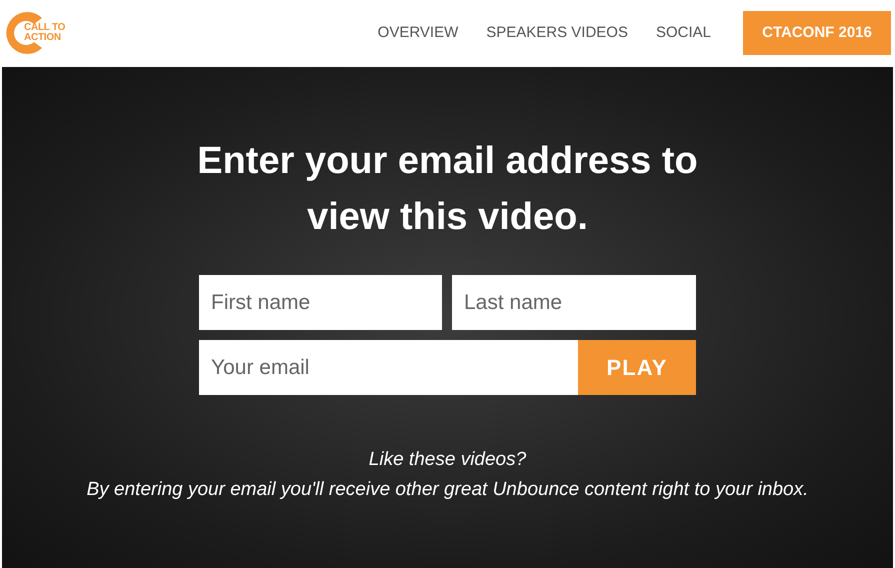  Describe the element at coordinates (447, 490) in the screenshot. I see `note-text: By entering your email you'll receive other great Unbounce content right to your inbox.` at that location.